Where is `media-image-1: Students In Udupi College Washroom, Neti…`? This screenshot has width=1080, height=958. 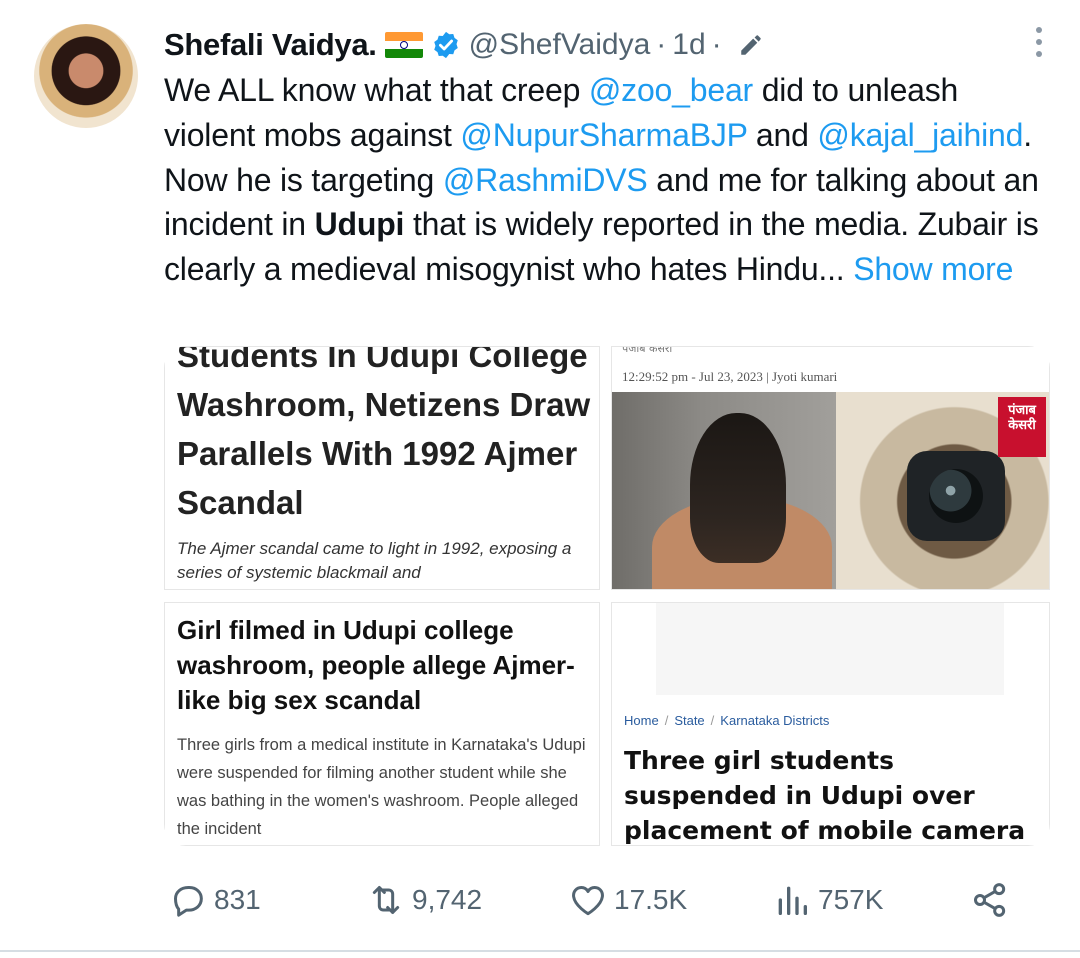
media-image-1: Students In Udupi College Washroom, Neti… is located at coordinates (382, 468).